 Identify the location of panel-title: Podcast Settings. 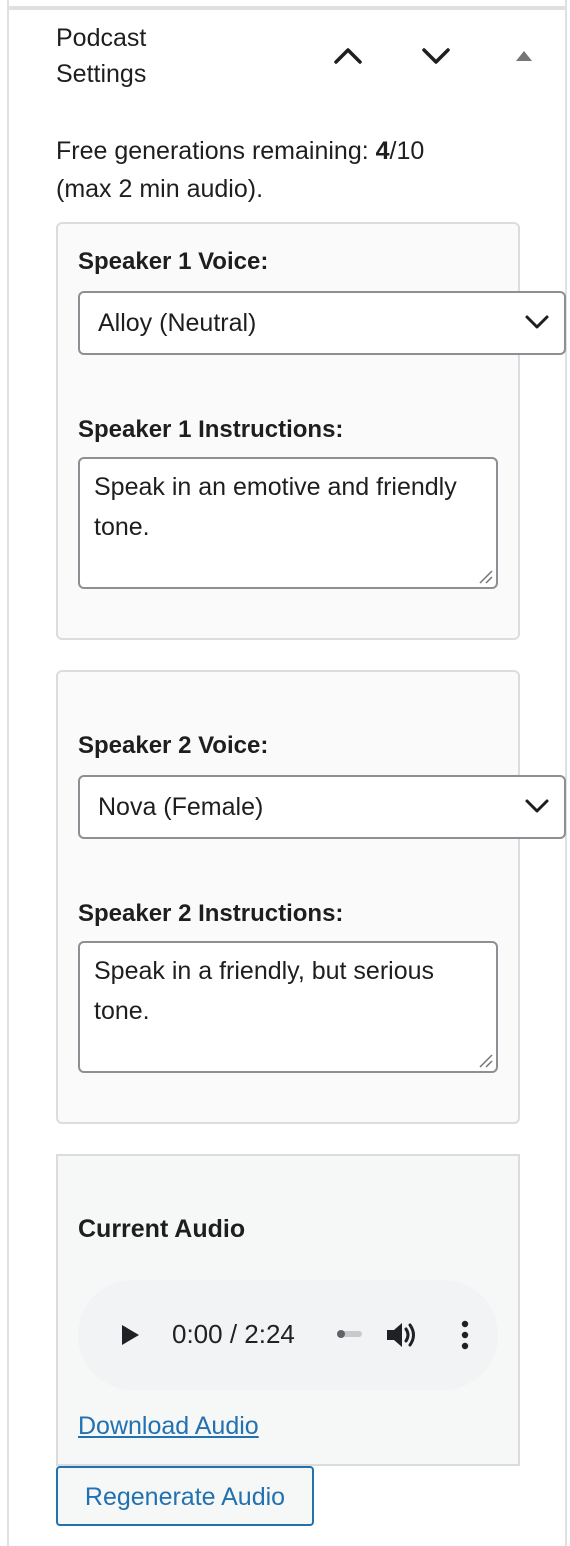
(156, 56).